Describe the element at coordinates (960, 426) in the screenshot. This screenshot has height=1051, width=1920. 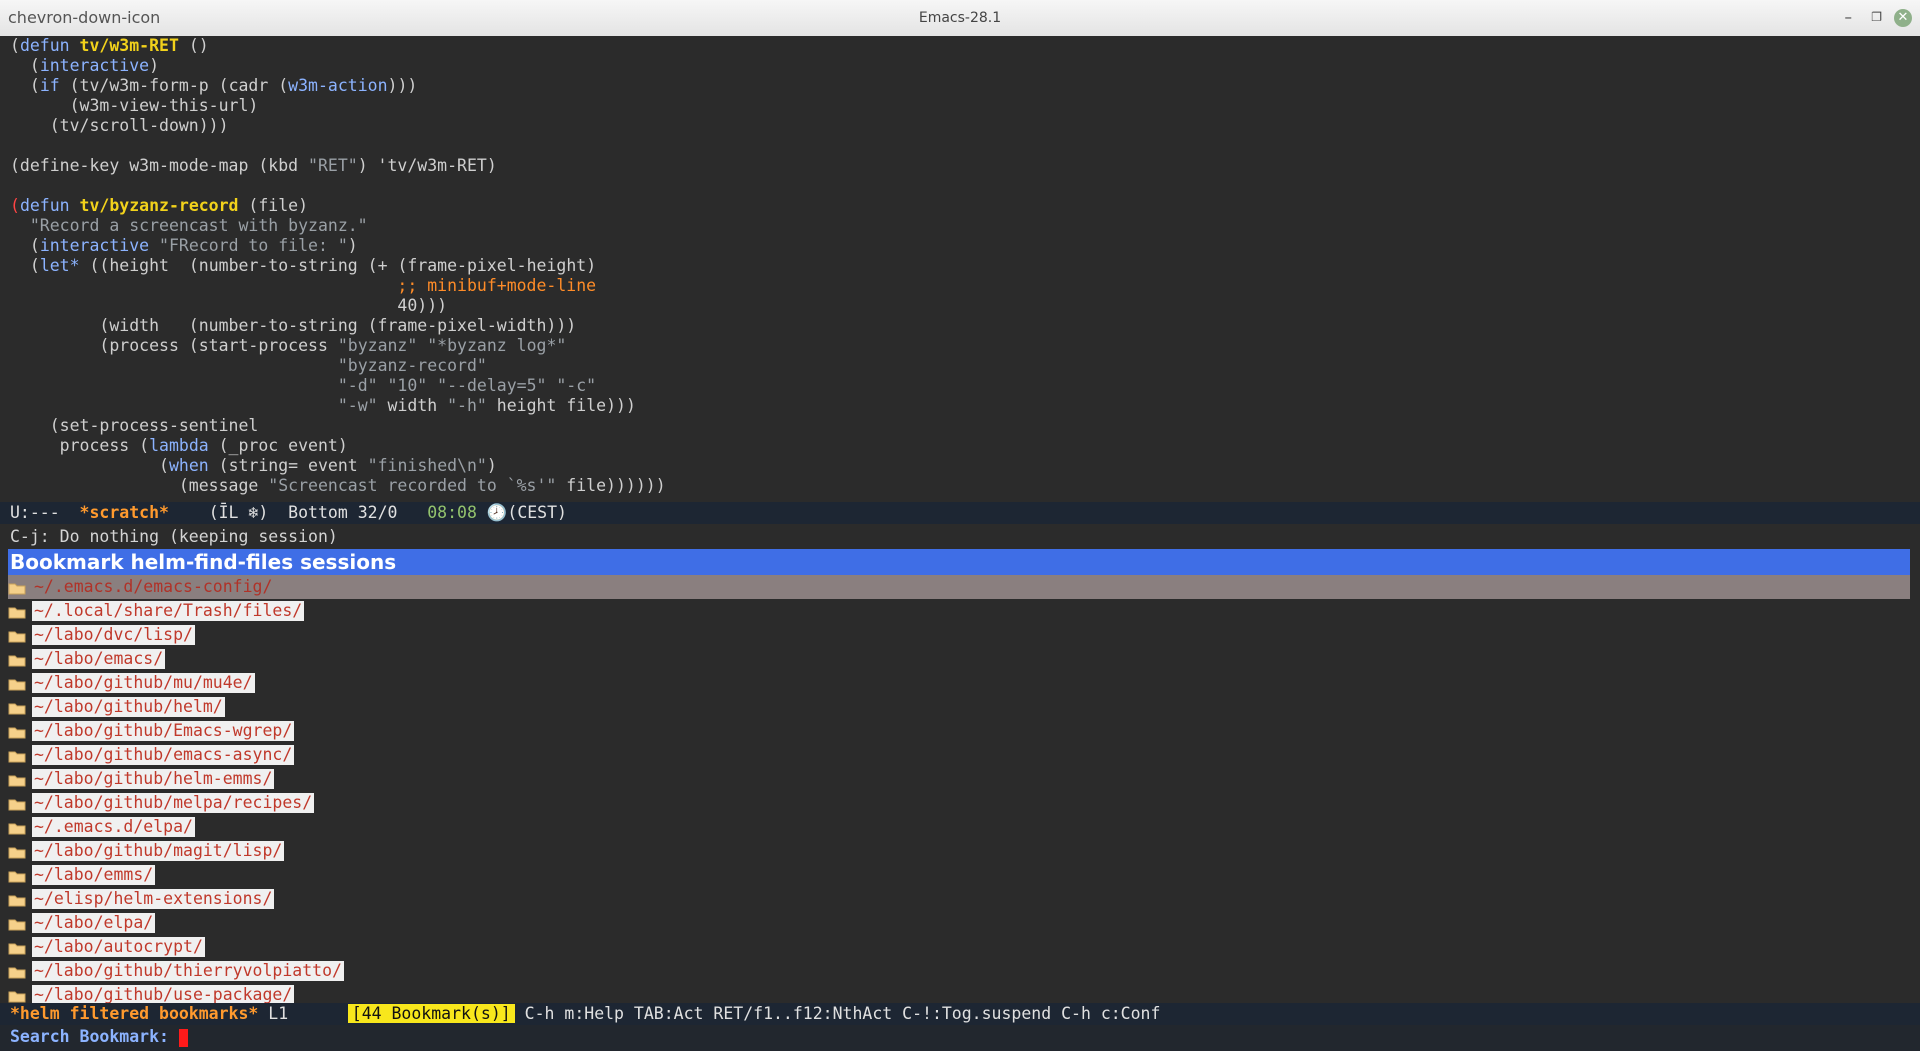
I see `code-line: (set-process-sentinel` at that location.